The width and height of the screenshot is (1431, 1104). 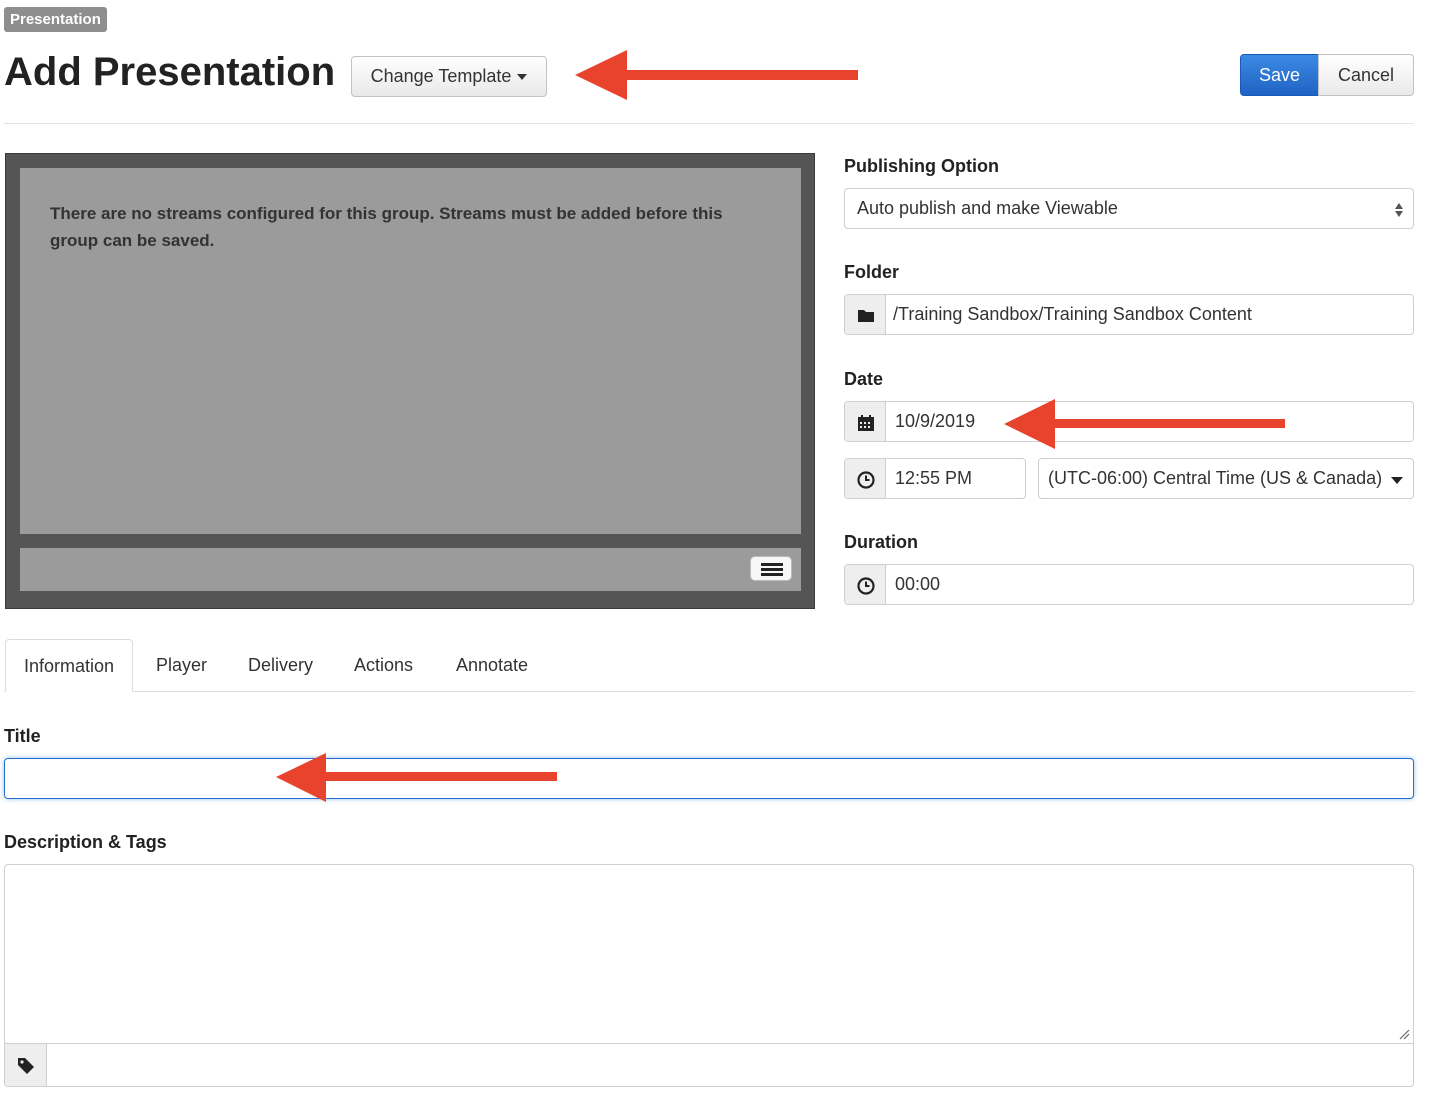 I want to click on tab-delivery: Delivery, so click(x=280, y=665).